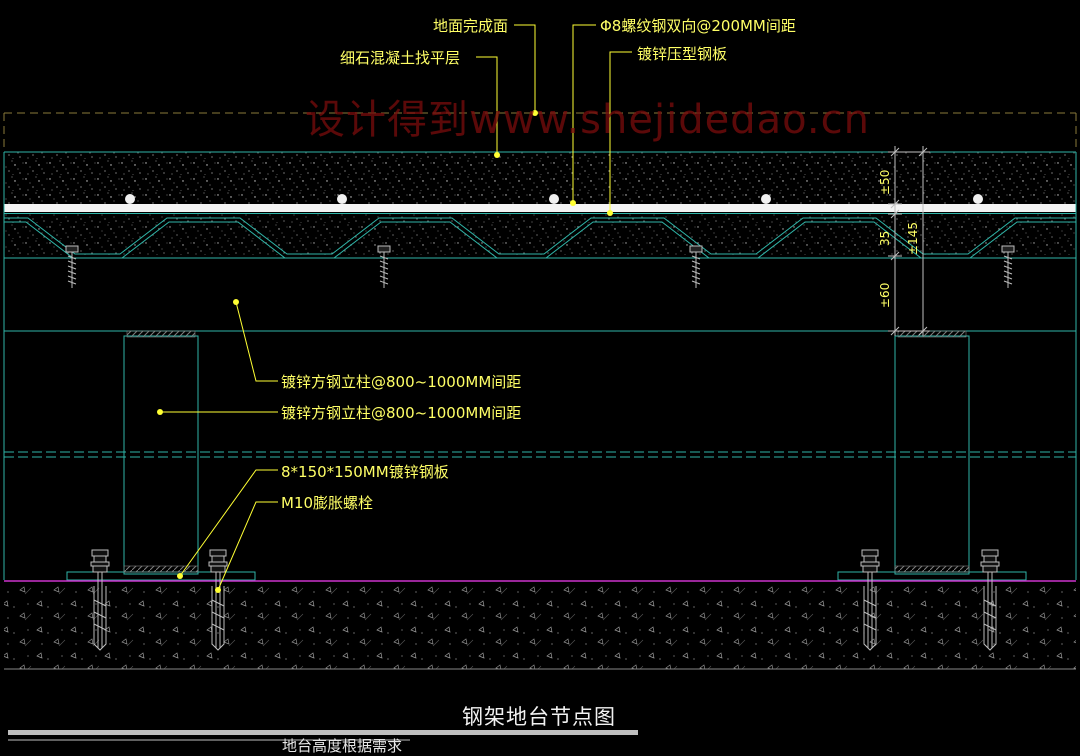 Image resolution: width=1080 pixels, height=756 pixels. Describe the element at coordinates (885, 238) in the screenshot. I see `dimension-35: 35` at that location.